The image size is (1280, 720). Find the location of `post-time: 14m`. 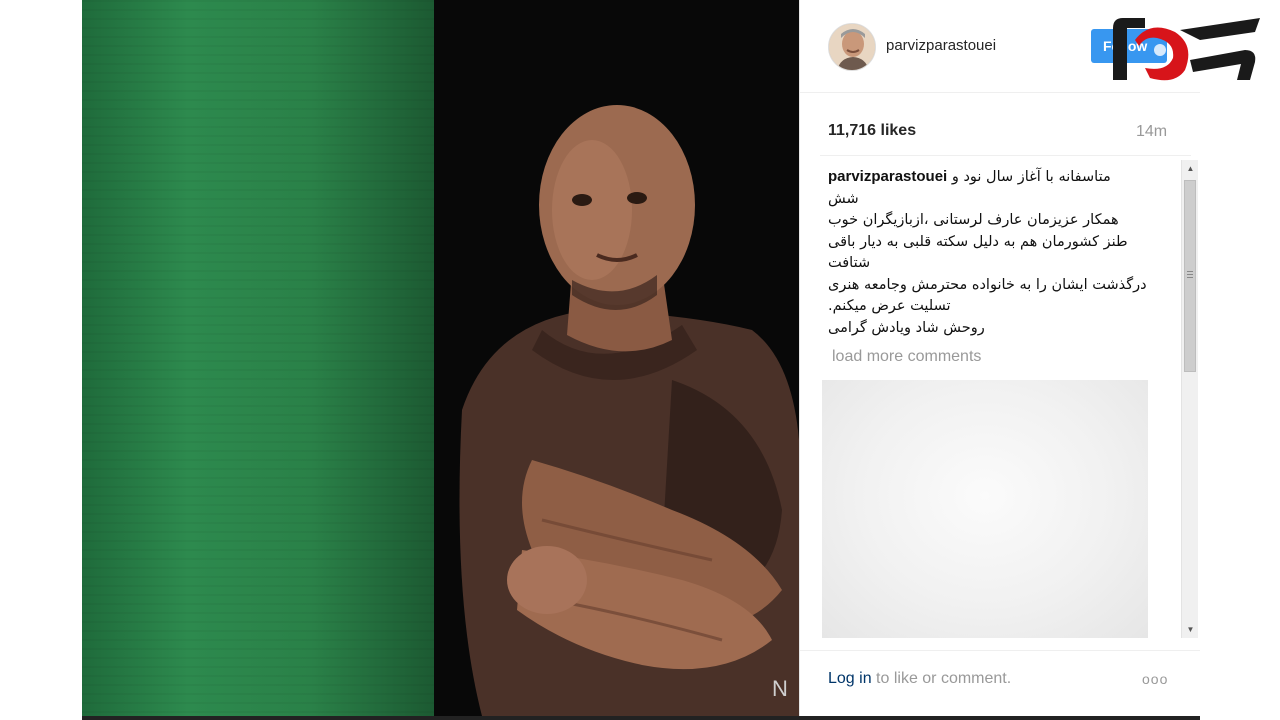

post-time: 14m is located at coordinates (1152, 131).